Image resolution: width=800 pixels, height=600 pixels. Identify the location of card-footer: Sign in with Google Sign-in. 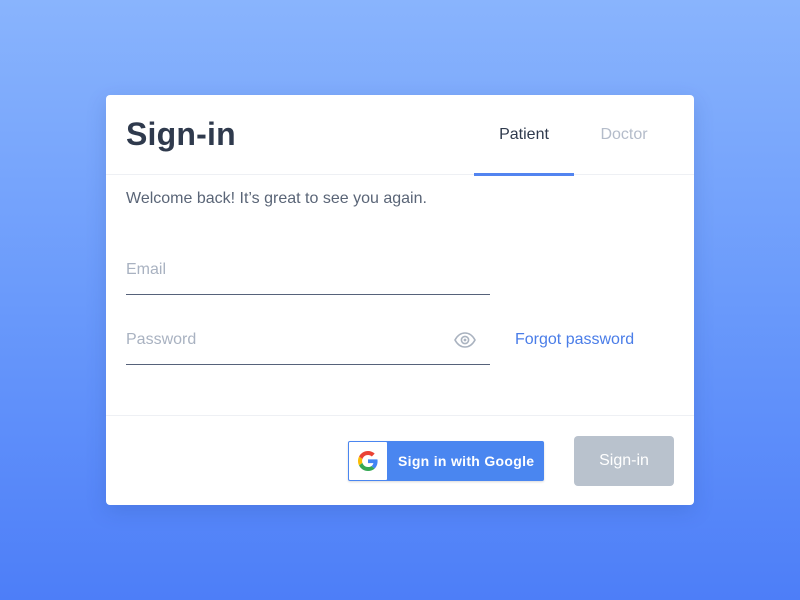
(400, 460).